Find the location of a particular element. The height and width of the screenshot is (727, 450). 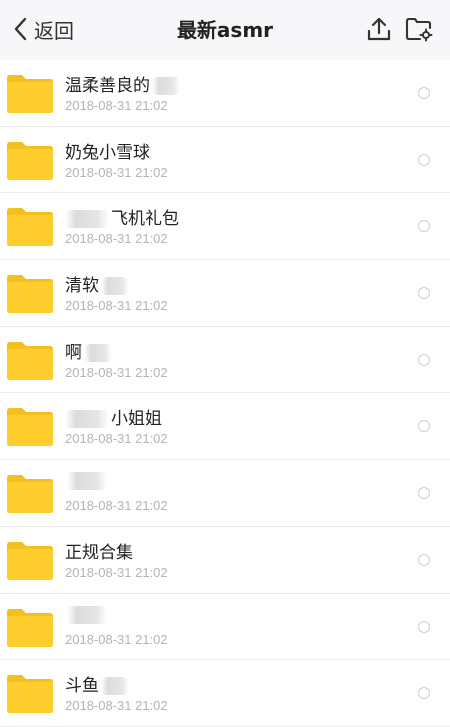

folder-name-container: 正规合集 is located at coordinates (99, 550).